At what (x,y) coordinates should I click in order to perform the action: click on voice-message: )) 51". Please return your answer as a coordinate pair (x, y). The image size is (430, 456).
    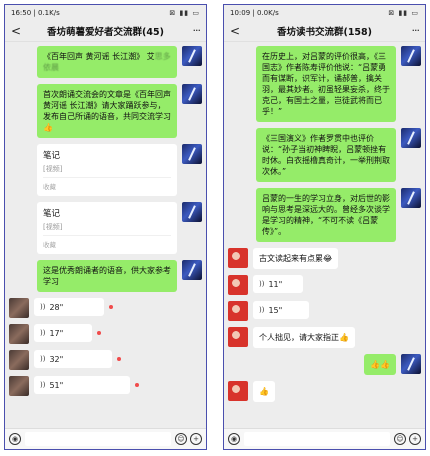
    Looking at the image, I should click on (82, 385).